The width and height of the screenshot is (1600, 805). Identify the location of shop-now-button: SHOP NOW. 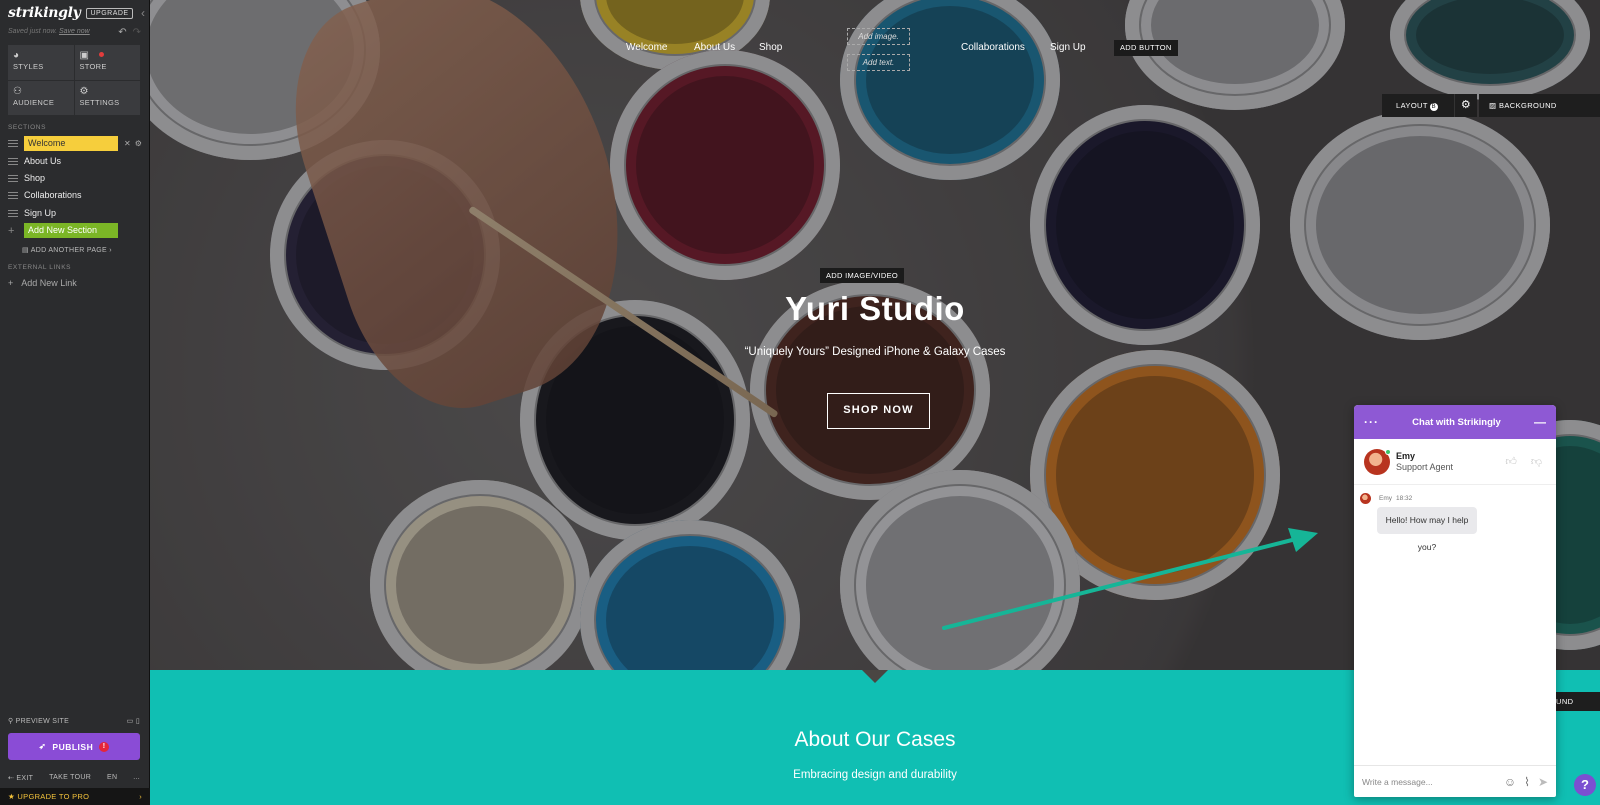
(878, 411).